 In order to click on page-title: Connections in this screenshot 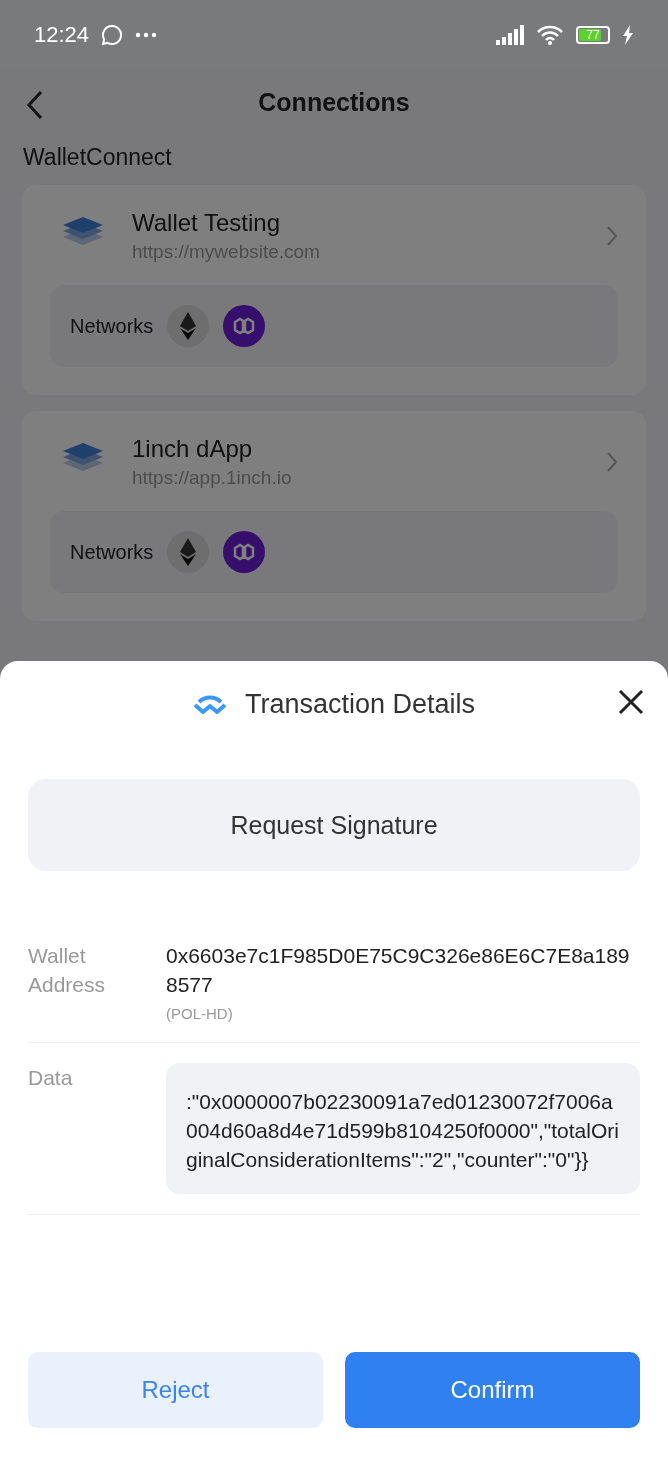, I will do `click(334, 102)`.